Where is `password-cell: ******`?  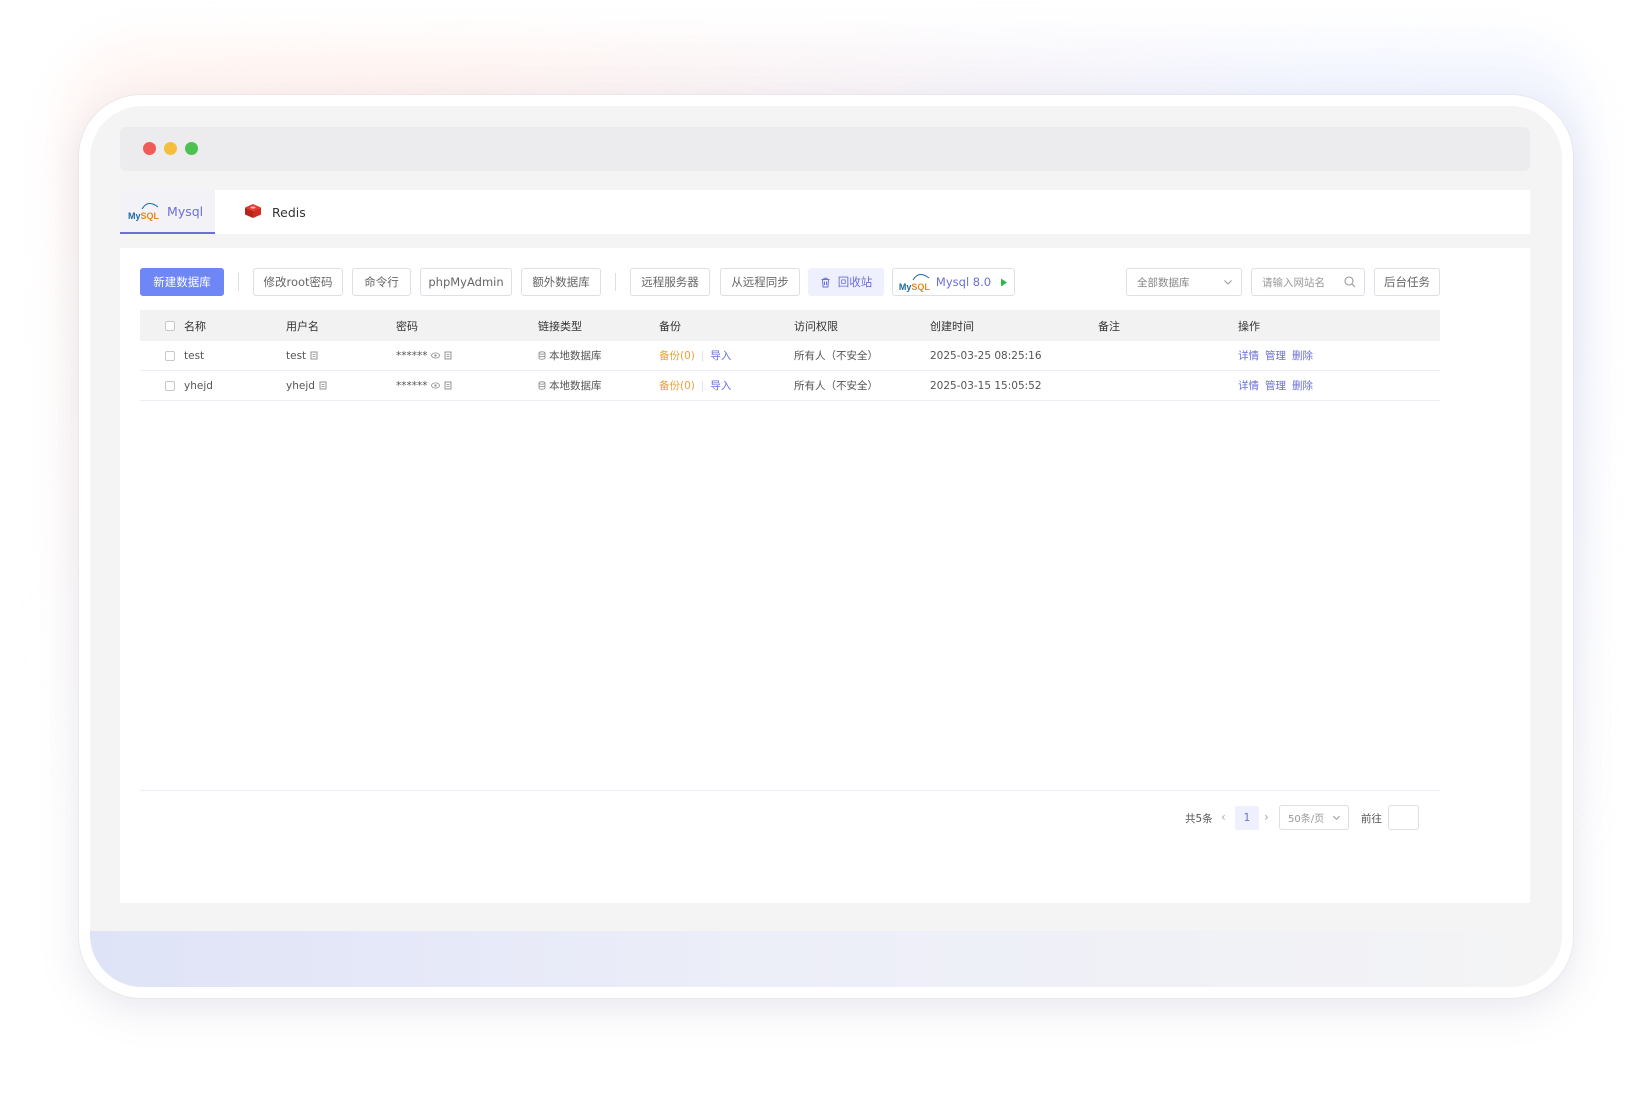
password-cell: ****** is located at coordinates (424, 355).